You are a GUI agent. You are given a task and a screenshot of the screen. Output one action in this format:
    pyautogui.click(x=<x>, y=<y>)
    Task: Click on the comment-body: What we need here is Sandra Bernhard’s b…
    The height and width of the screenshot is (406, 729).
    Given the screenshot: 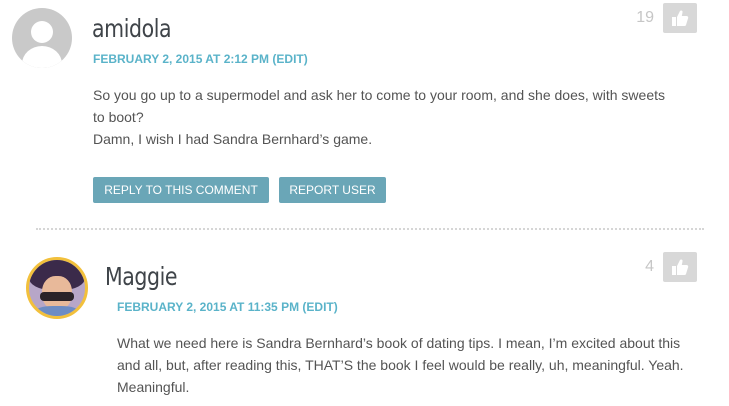 What is the action you would take?
    pyautogui.click(x=409, y=365)
    